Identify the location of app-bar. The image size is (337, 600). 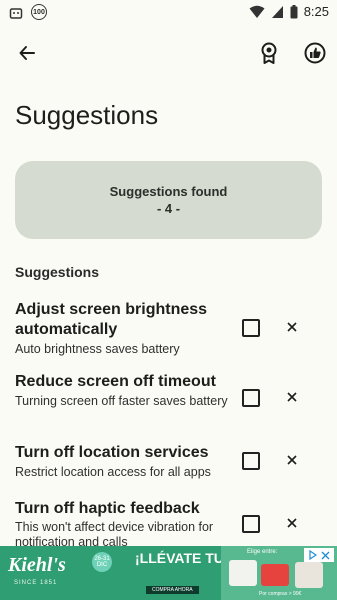
(168, 53).